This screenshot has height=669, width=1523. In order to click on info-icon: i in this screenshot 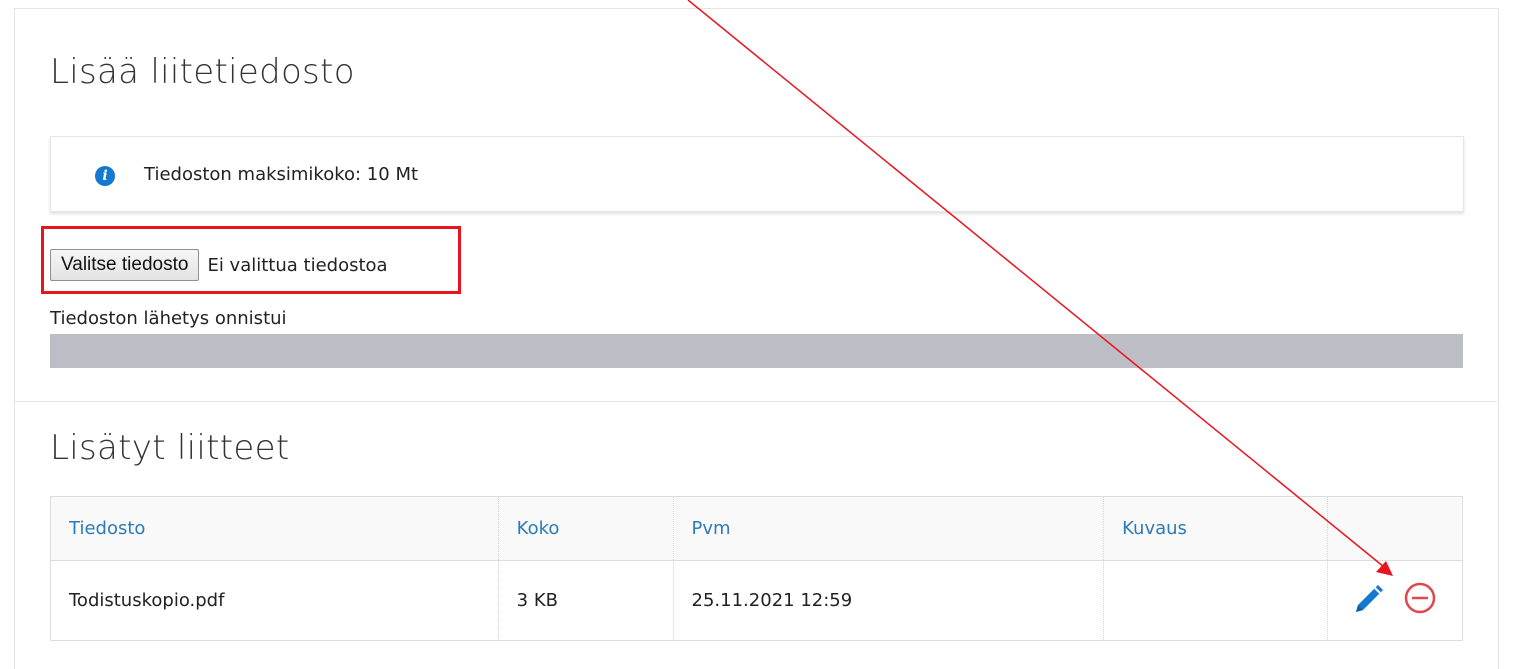, I will do `click(105, 176)`.